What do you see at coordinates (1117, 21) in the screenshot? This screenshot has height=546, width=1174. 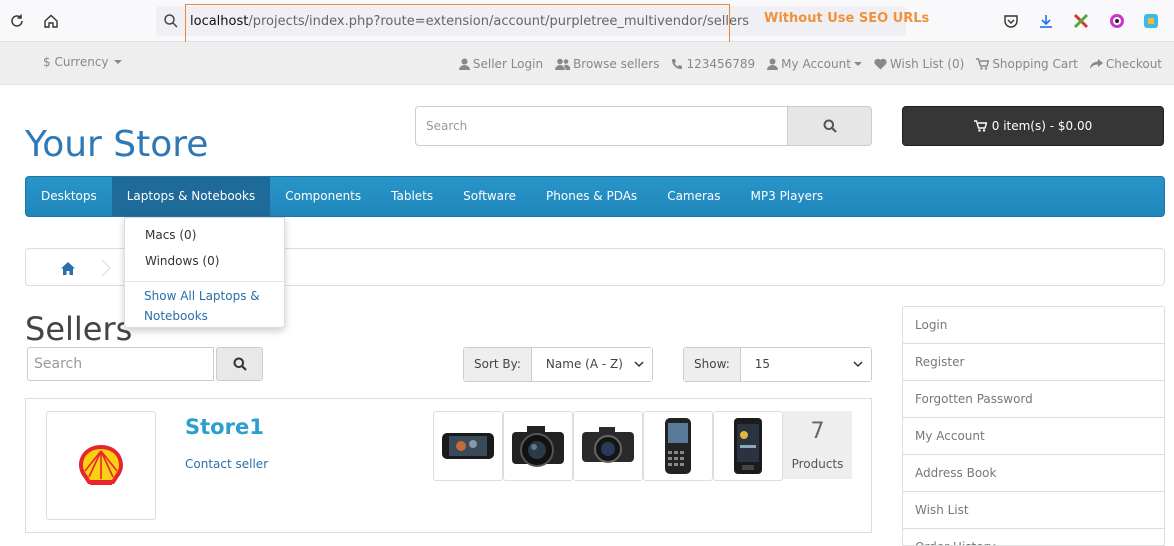 I see `color-extension-icon` at bounding box center [1117, 21].